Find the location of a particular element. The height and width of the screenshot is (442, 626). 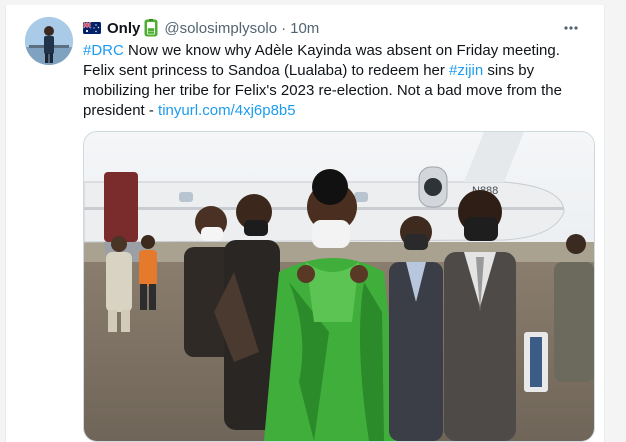

author-avatar is located at coordinates (49, 41).